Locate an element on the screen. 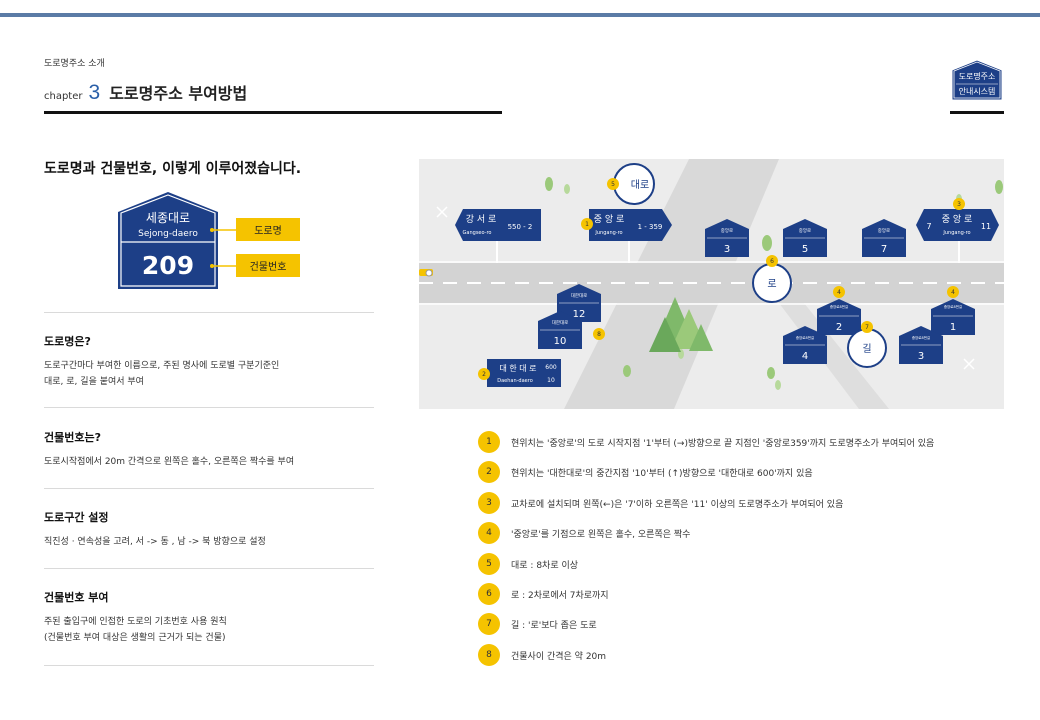 This screenshot has height=720, width=1040. svg-text: 대로 is located at coordinates (640, 185).